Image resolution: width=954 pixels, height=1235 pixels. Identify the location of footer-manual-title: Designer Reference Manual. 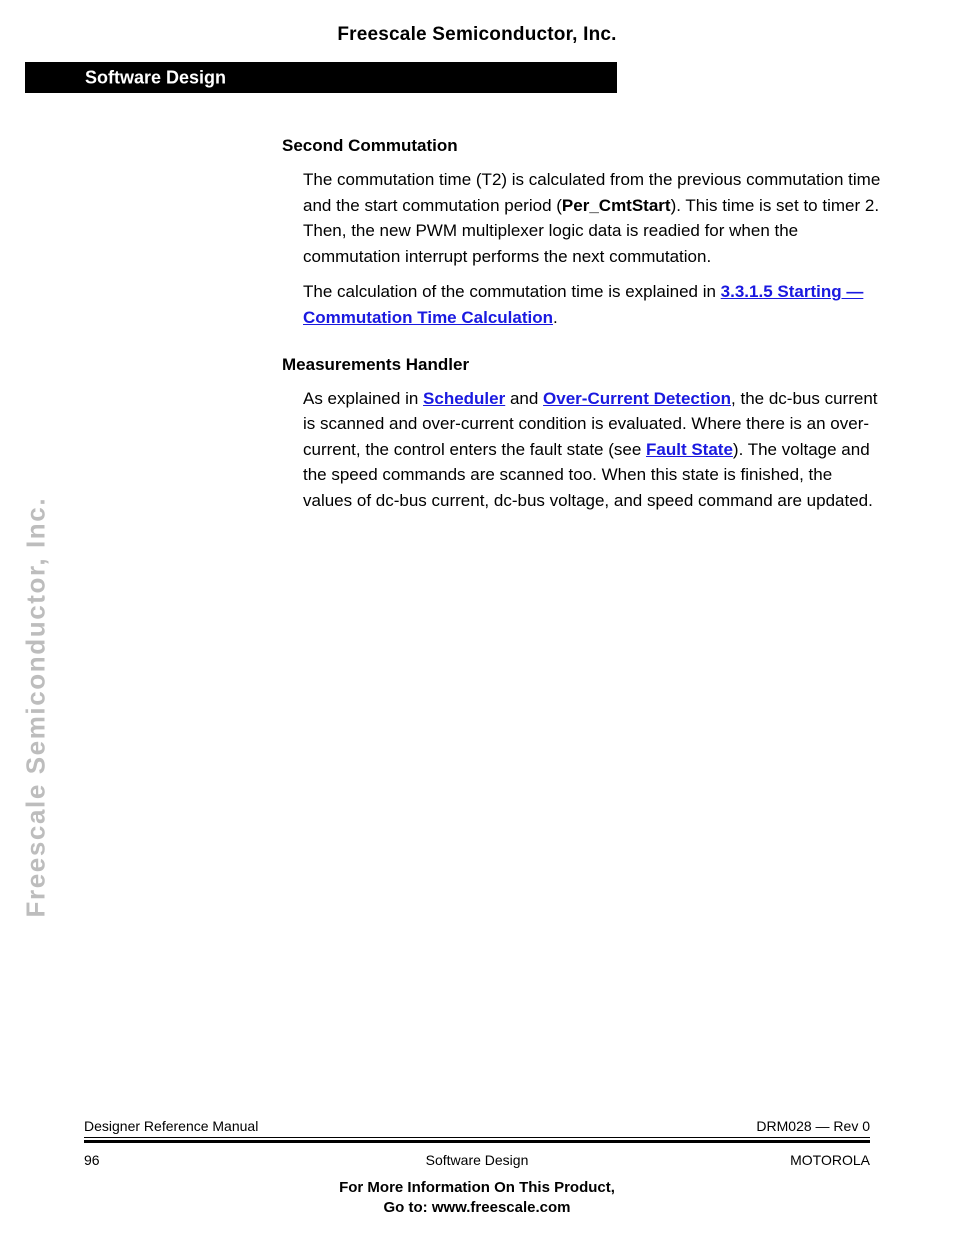
(171, 1126).